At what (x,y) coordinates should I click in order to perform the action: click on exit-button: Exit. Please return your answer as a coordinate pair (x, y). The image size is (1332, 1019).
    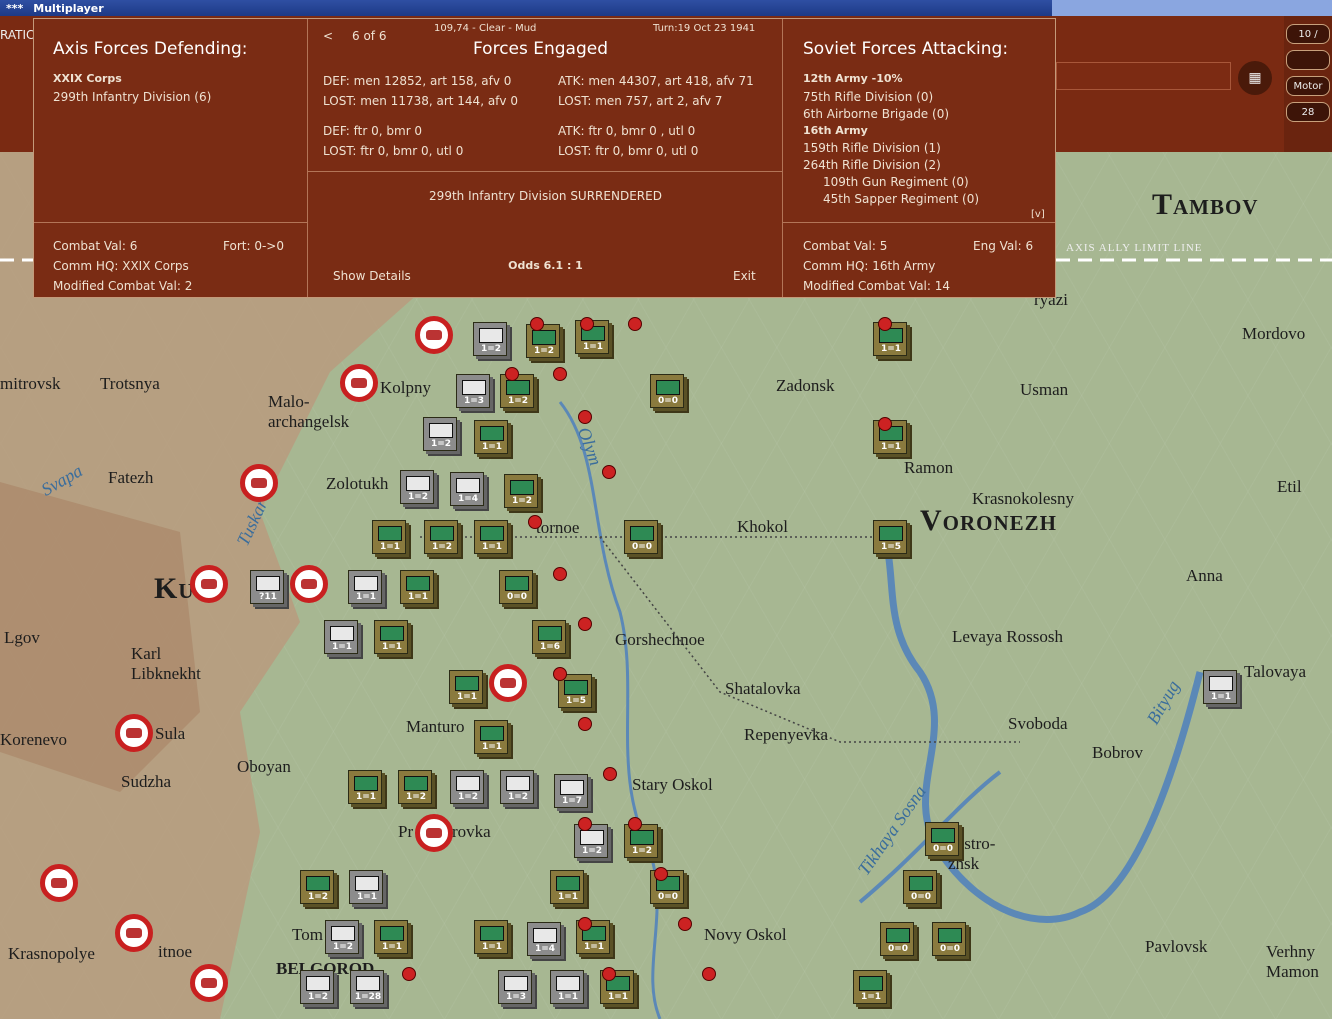
    Looking at the image, I should click on (744, 276).